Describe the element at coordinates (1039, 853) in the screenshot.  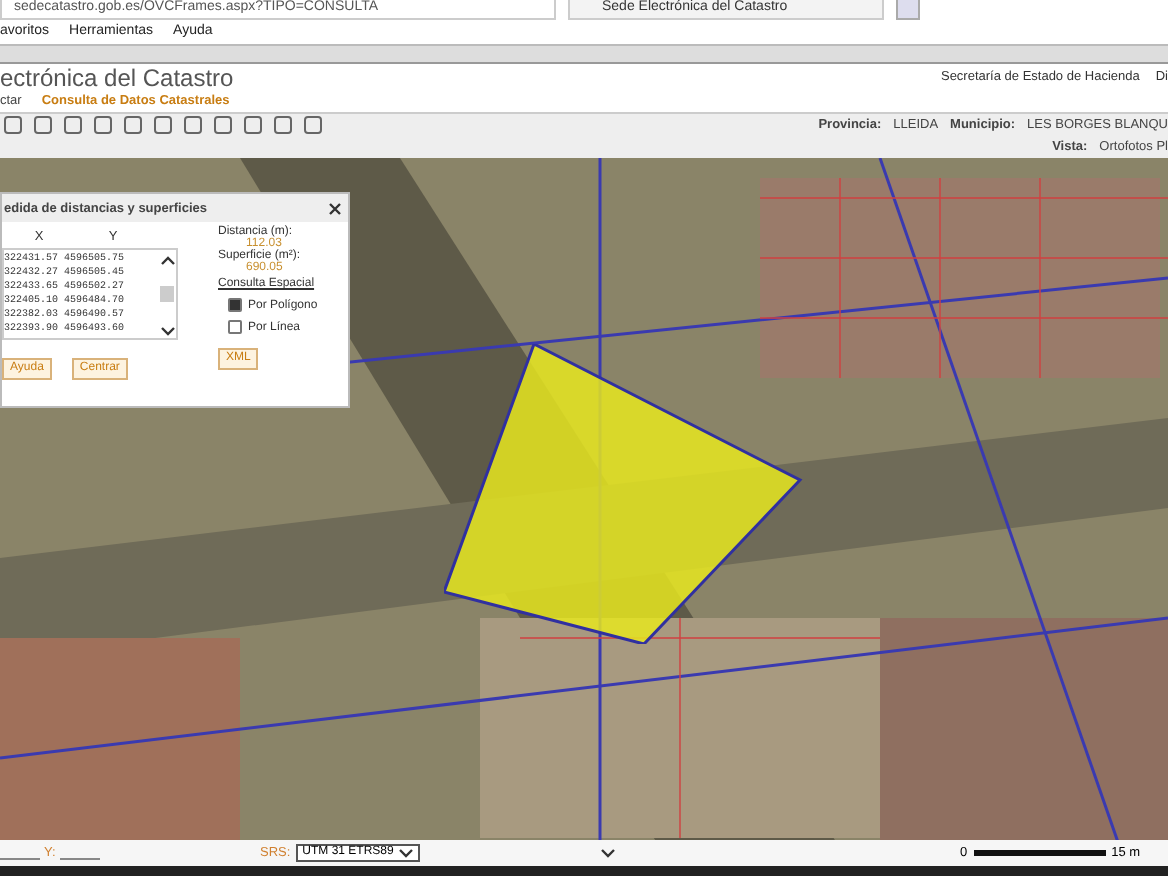
I see `scale-bar` at that location.